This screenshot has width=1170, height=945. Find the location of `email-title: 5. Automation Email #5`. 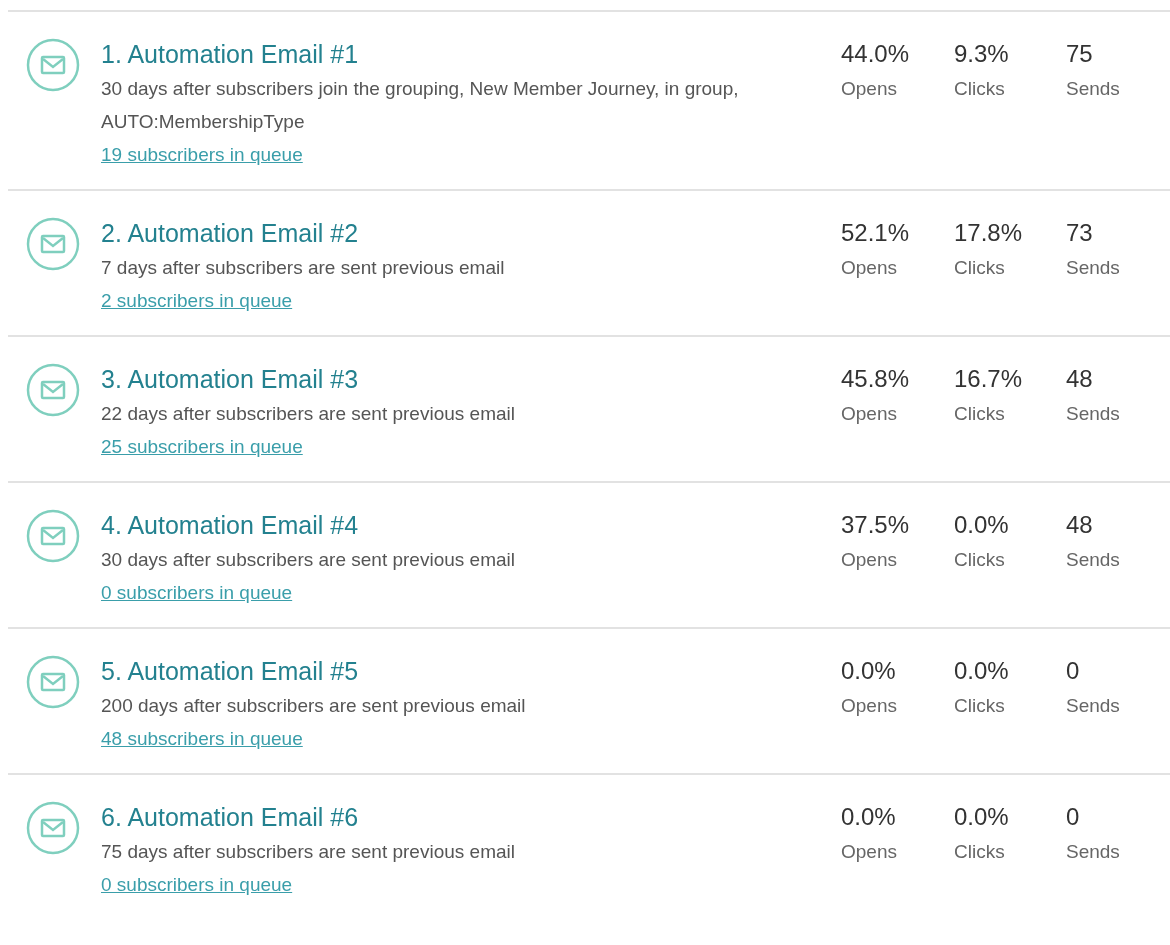

email-title: 5. Automation Email #5 is located at coordinates (230, 671).